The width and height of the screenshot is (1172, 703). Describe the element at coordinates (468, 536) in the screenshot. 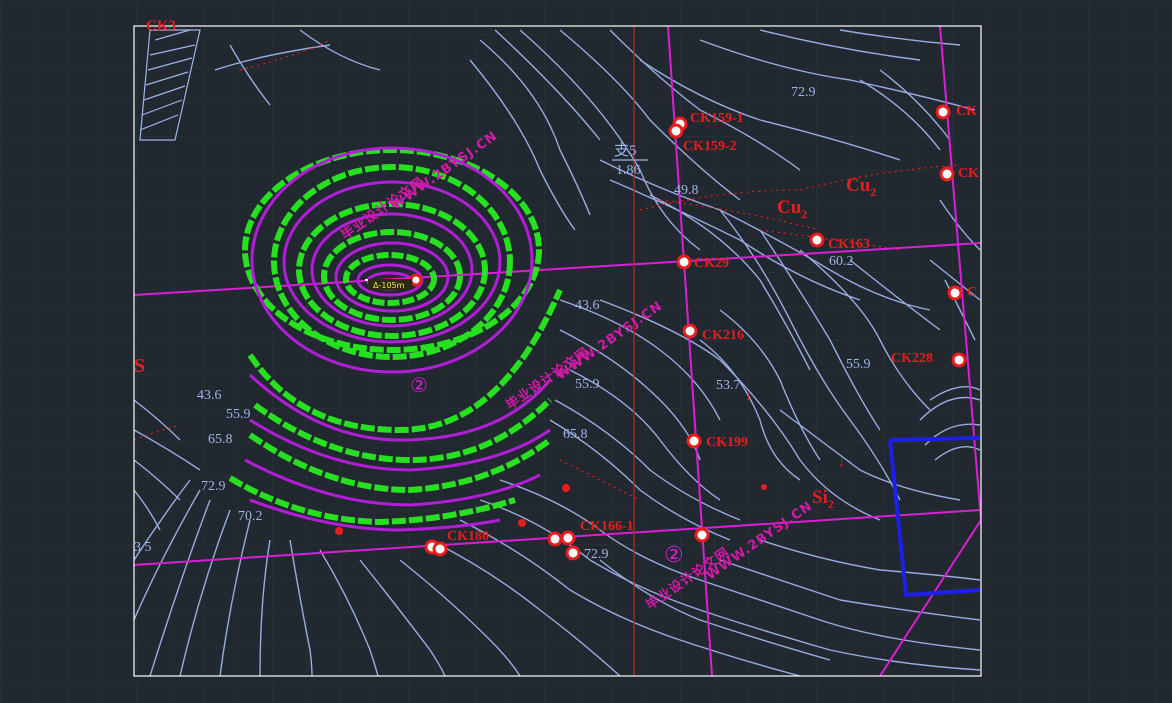

I see `borehole-label: CK180` at that location.